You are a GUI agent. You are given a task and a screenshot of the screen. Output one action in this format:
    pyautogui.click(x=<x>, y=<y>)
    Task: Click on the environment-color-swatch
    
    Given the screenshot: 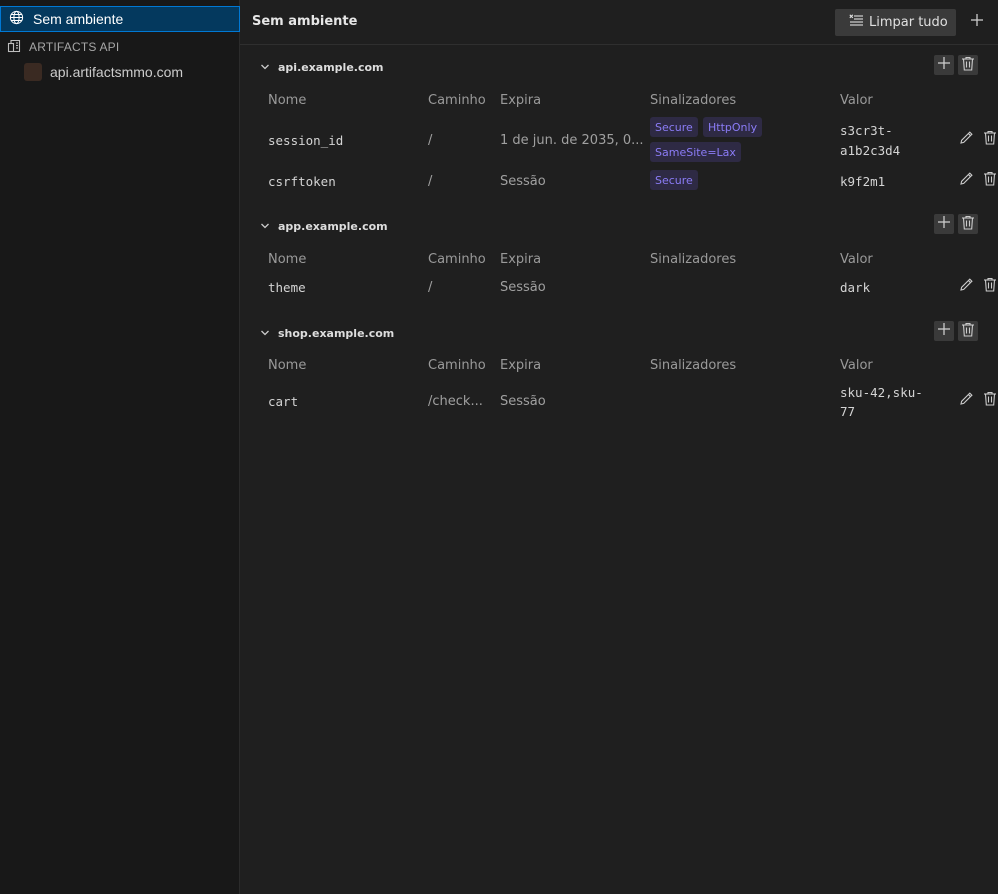 What is the action you would take?
    pyautogui.click(x=33, y=72)
    